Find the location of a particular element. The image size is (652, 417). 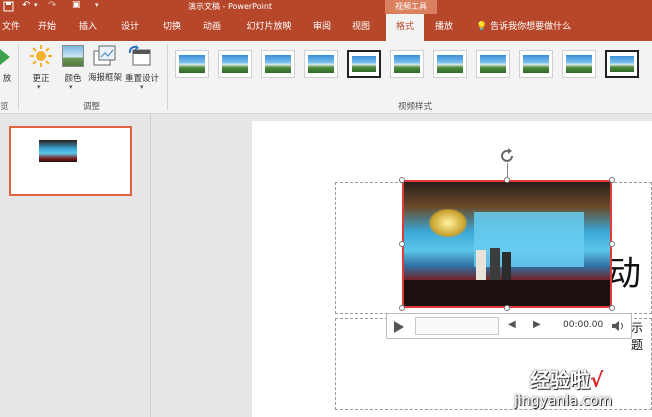

tab-format: 格式 is located at coordinates (405, 27).